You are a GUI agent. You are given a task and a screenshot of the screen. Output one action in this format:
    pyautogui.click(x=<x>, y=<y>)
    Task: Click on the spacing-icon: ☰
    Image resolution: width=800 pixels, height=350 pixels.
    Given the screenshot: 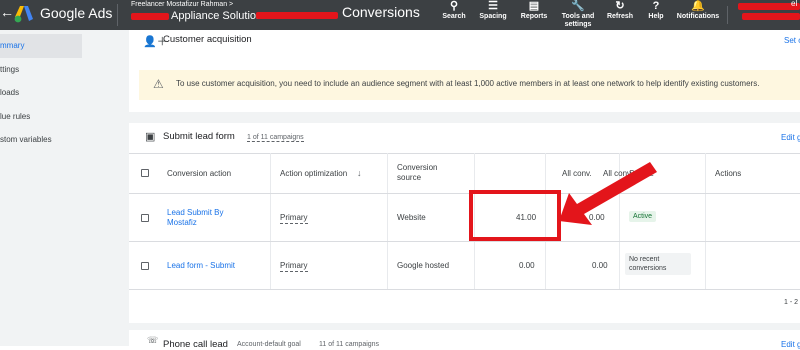 What is the action you would take?
    pyautogui.click(x=493, y=6)
    